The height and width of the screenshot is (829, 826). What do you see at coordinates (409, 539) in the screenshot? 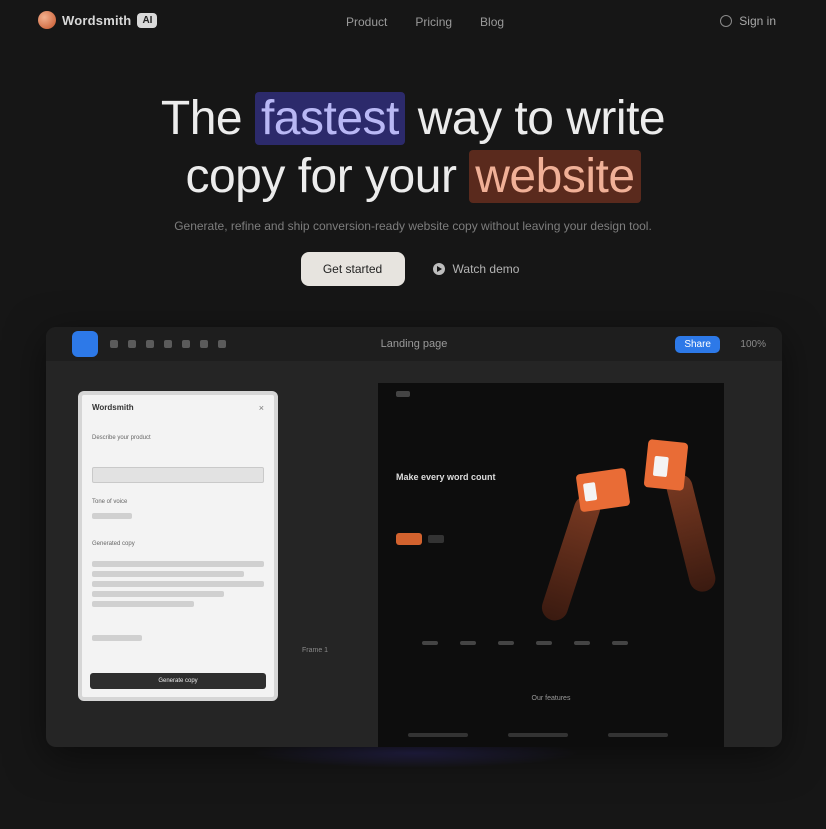
I see `preview-cta` at bounding box center [409, 539].